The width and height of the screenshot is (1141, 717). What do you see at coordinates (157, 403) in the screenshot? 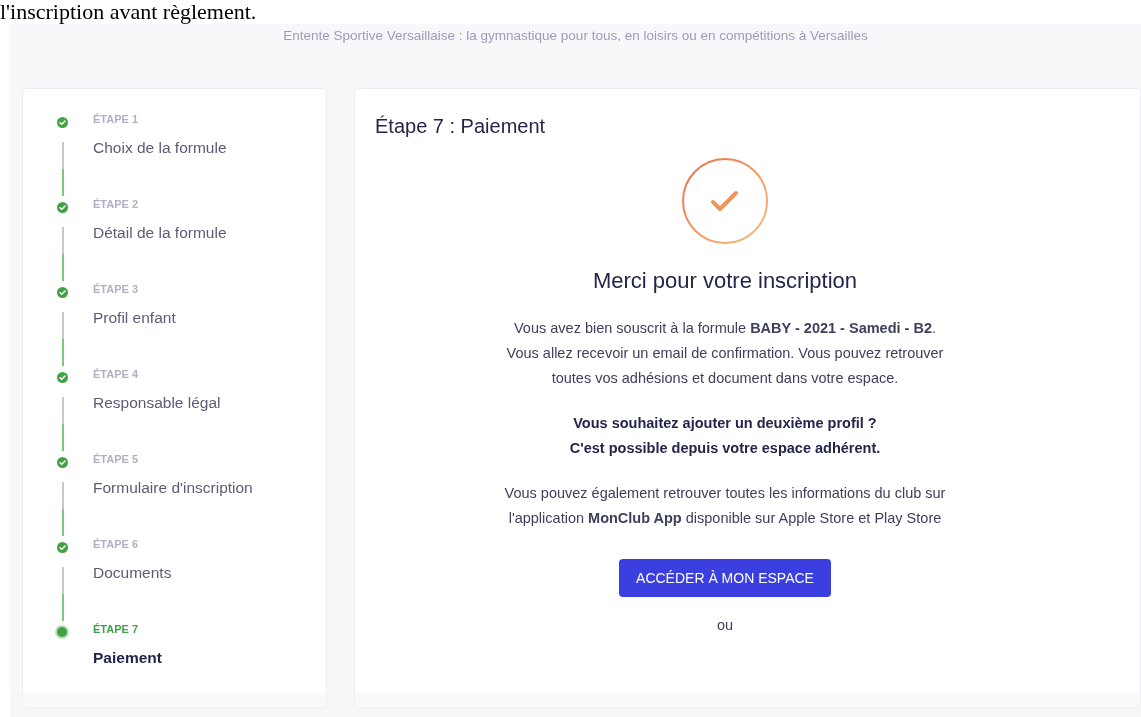
I see `step-title: Responsable légal` at bounding box center [157, 403].